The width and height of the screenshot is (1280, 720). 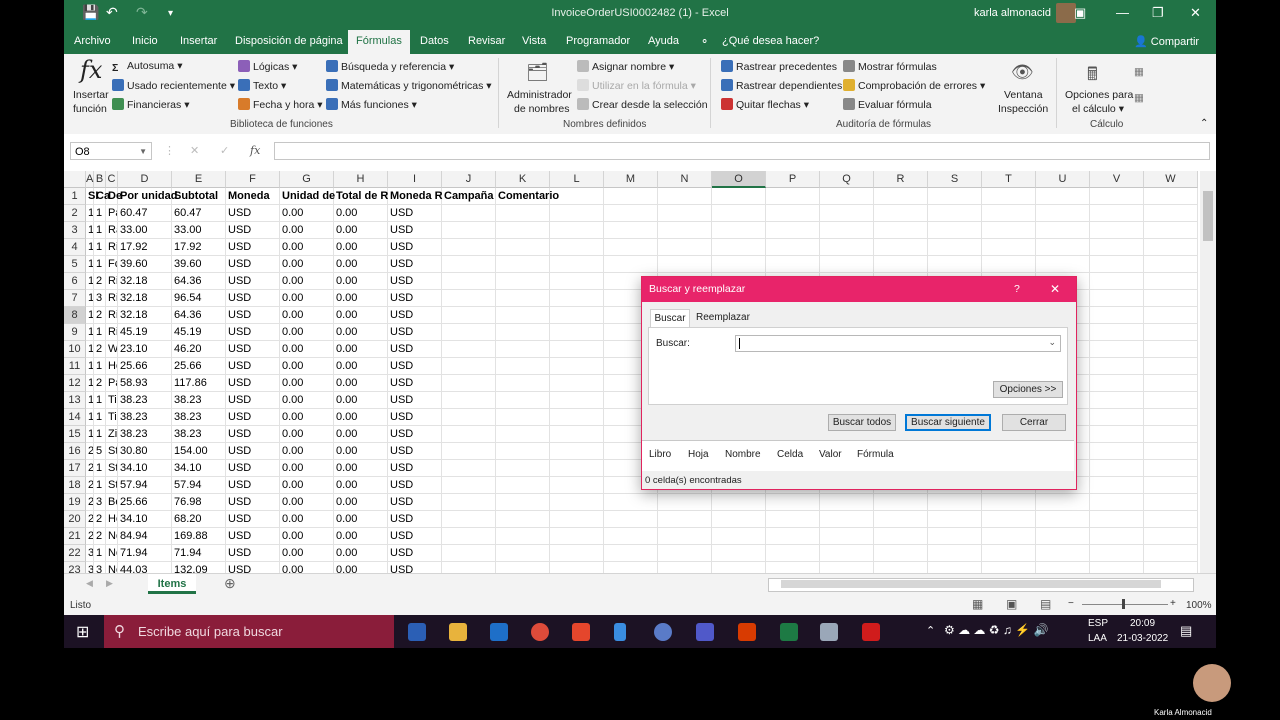 I want to click on clock-time: 20:09, so click(x=1142, y=623).